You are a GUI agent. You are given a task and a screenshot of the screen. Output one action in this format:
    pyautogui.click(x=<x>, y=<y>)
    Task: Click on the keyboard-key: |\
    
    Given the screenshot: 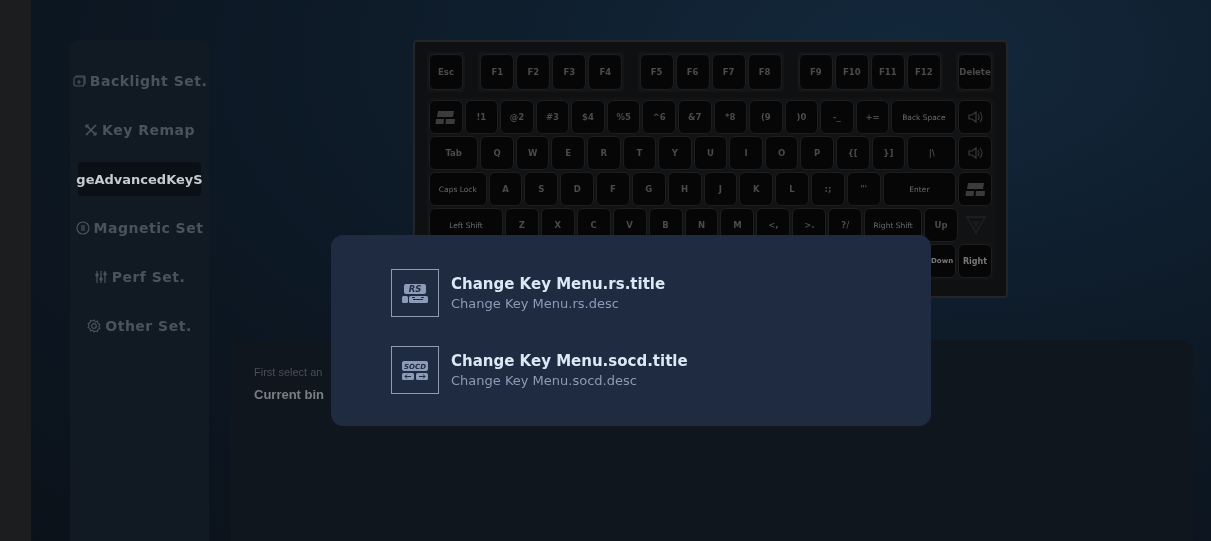 What is the action you would take?
    pyautogui.click(x=932, y=153)
    